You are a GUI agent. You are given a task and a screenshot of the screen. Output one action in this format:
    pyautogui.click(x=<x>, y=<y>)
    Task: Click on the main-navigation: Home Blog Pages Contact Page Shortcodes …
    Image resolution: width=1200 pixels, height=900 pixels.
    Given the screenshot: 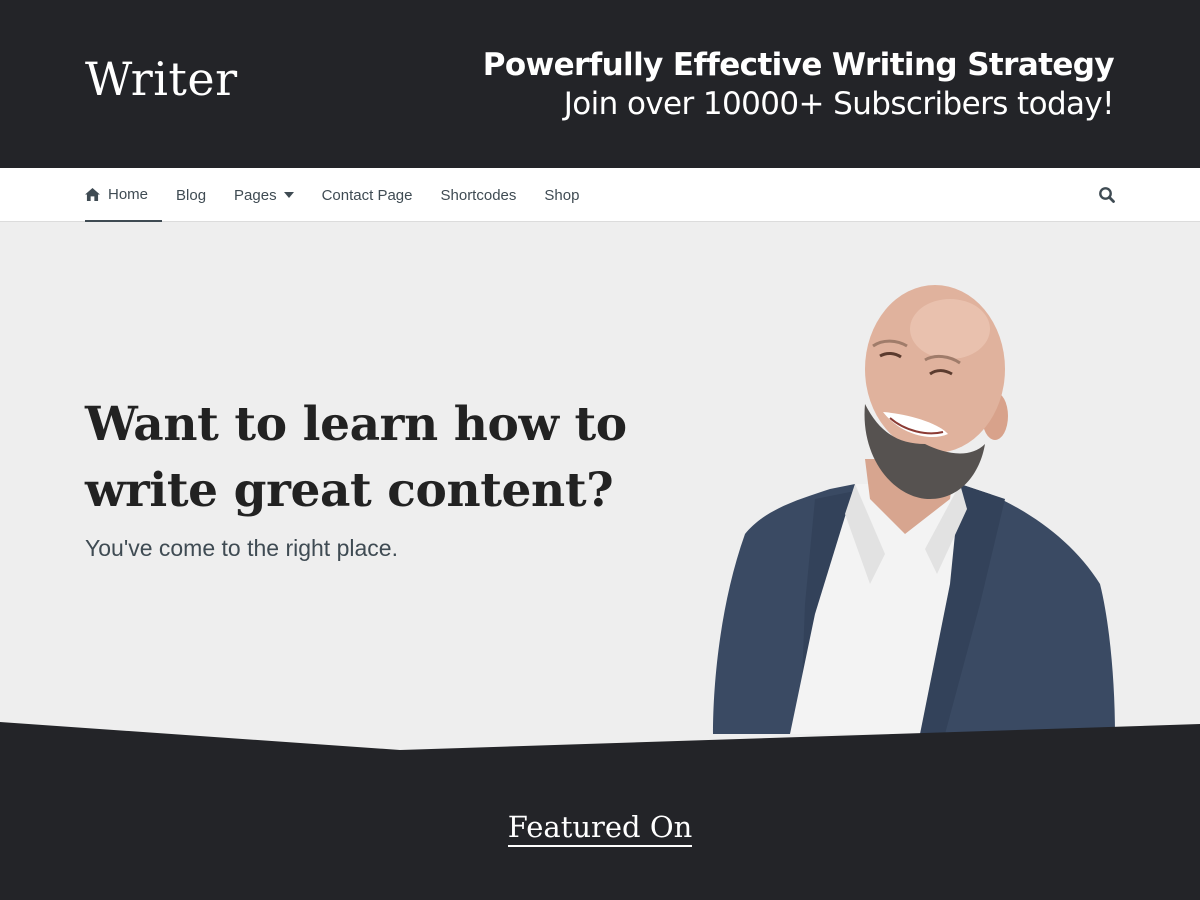 What is the action you would take?
    pyautogui.click(x=600, y=195)
    